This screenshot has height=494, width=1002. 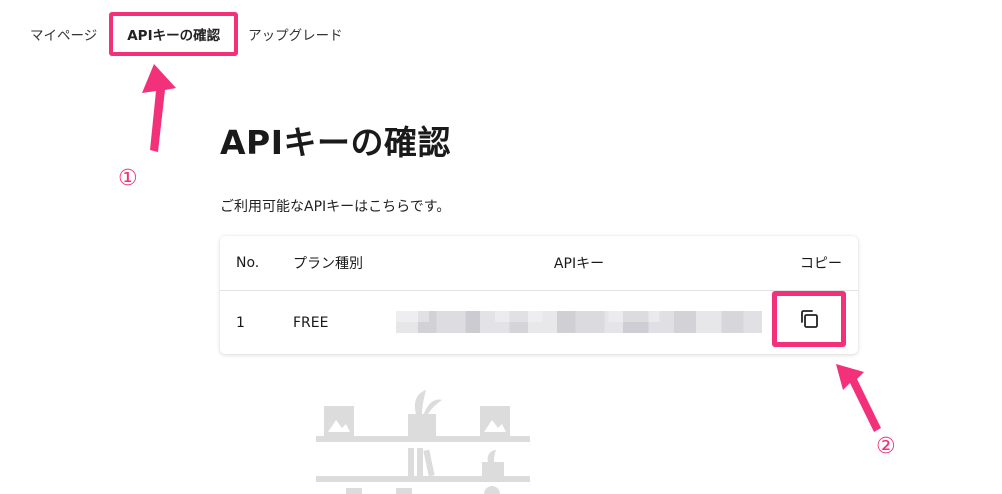 I want to click on api-key-value-blurred, so click(x=579, y=322).